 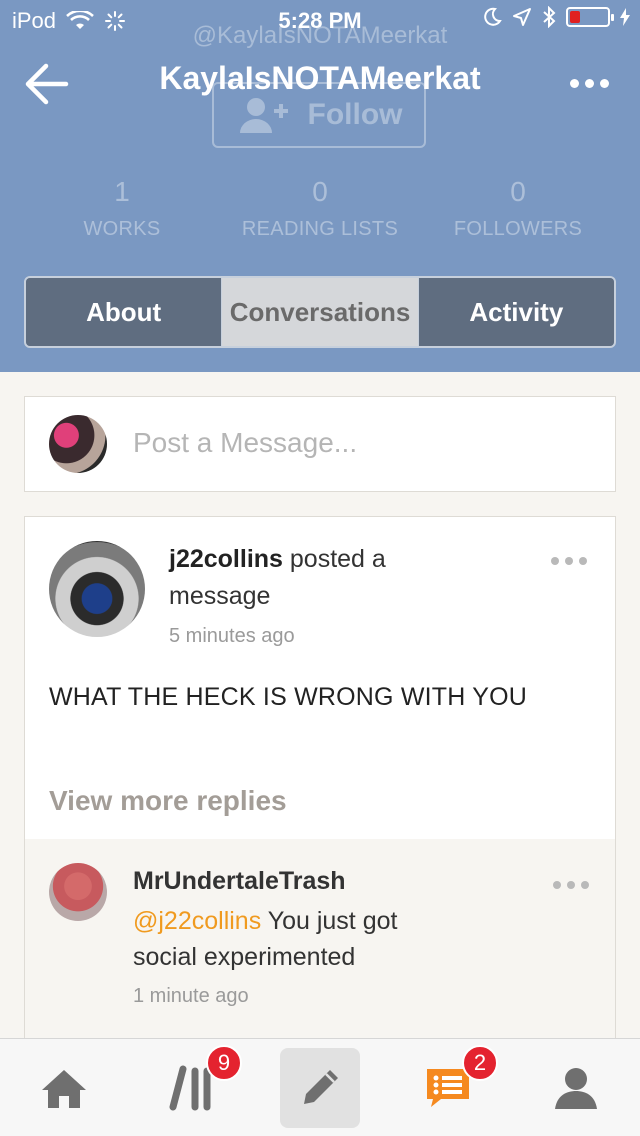 I want to click on follow-button: Follow, so click(x=319, y=115).